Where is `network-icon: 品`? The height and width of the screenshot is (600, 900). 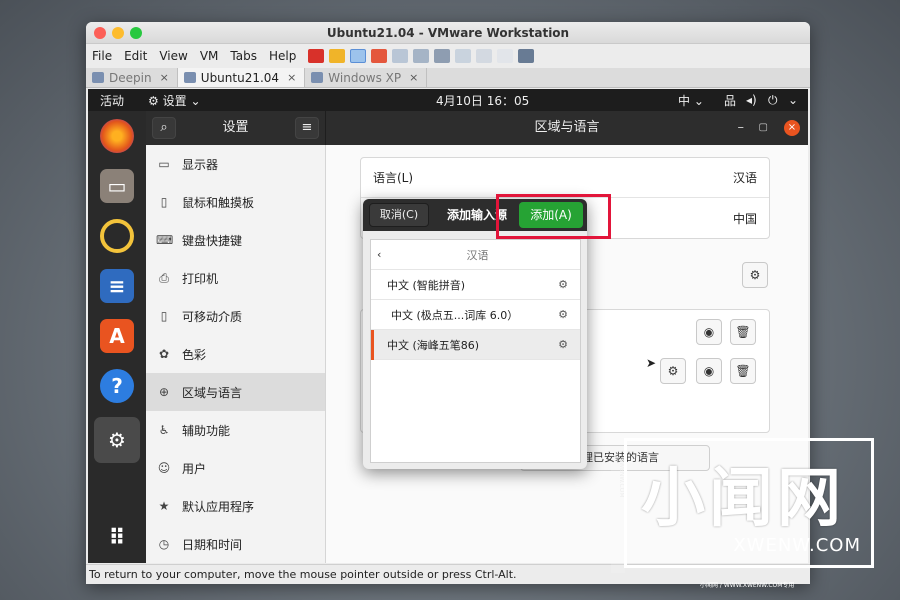 network-icon: 品 is located at coordinates (730, 100).